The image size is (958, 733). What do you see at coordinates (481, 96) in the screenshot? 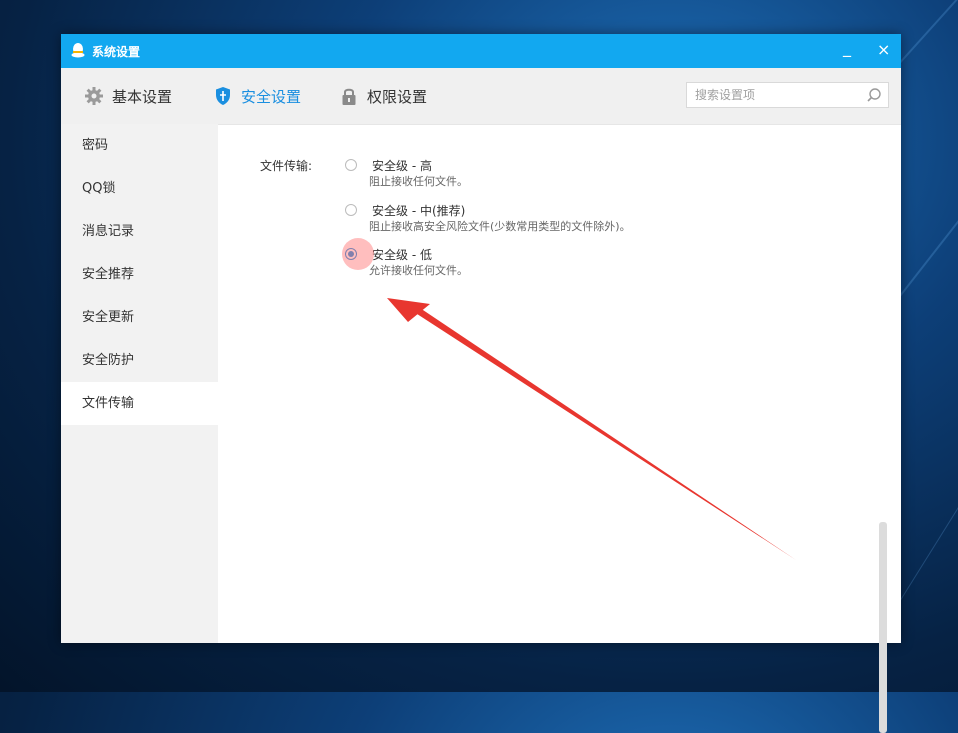
I see `toolbar: 基本设置 安全设置 权限设置` at bounding box center [481, 96].